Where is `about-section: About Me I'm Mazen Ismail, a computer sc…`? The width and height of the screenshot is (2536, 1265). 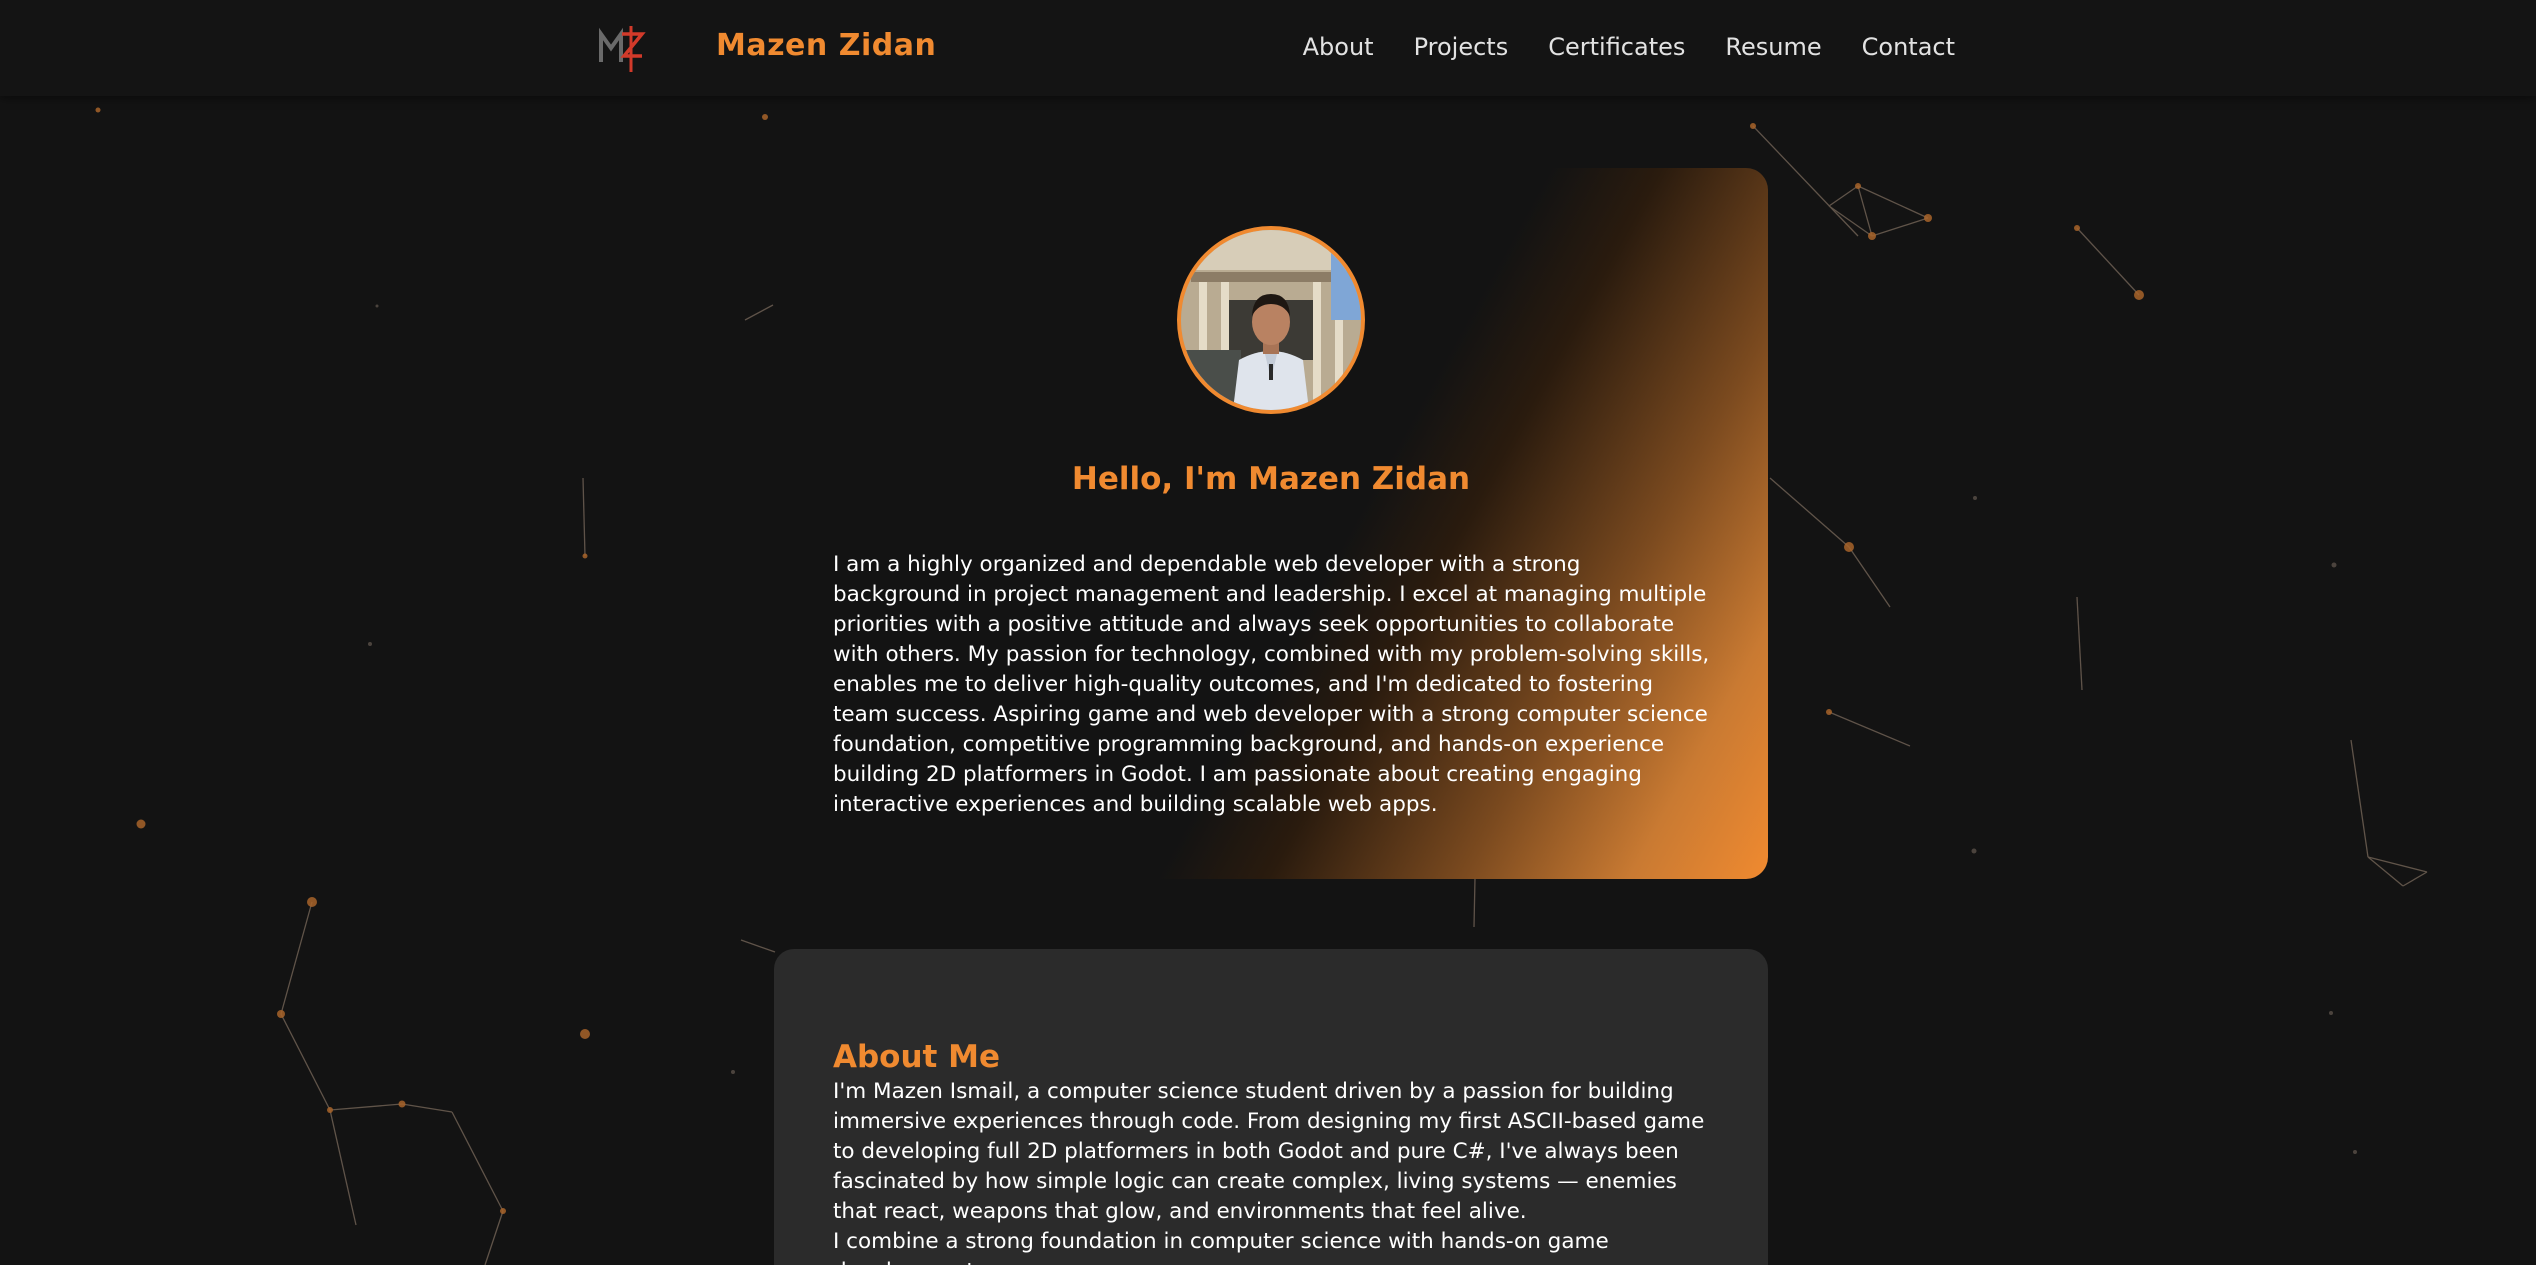
about-section: About Me I'm Mazen Ismail, a computer sc… is located at coordinates (1271, 1107).